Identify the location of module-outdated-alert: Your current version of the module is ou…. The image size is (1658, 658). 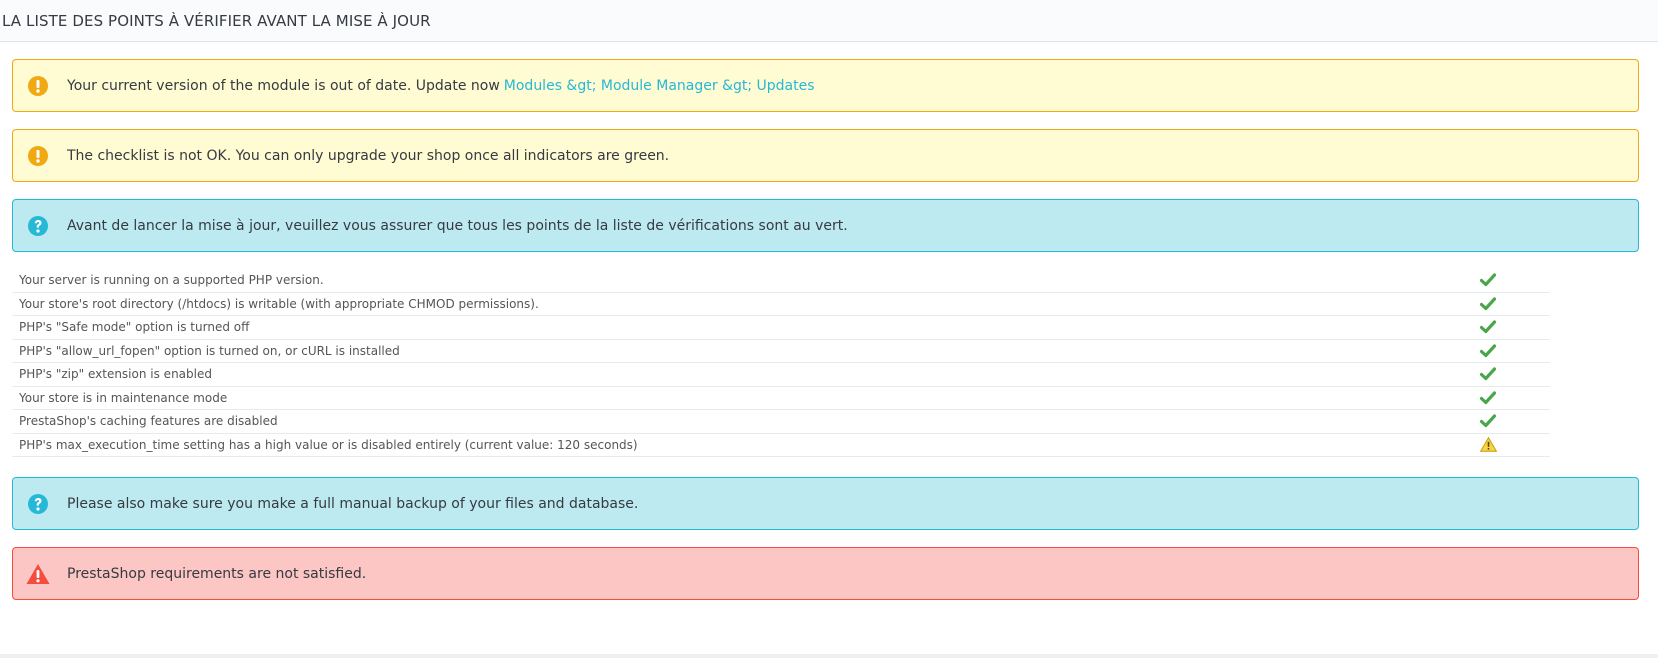
(825, 85).